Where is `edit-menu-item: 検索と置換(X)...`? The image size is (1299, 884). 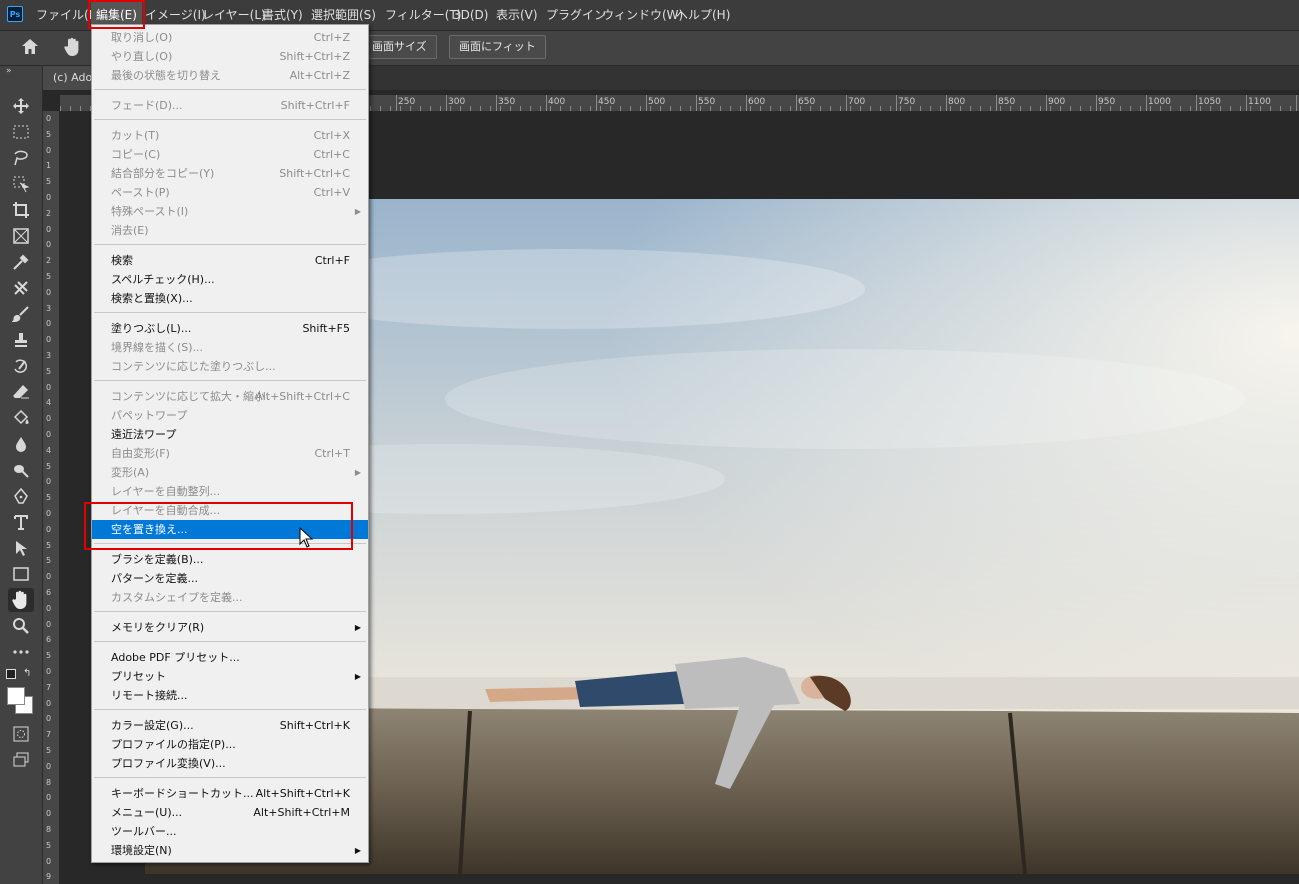
edit-menu-item: 検索と置換(X)... is located at coordinates (230, 298).